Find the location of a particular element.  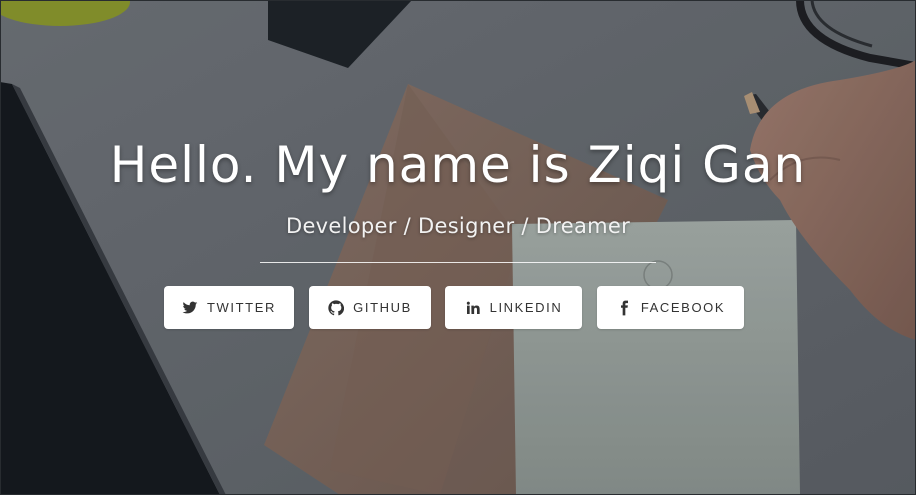

twitter-button: TWITTER is located at coordinates (229, 307).